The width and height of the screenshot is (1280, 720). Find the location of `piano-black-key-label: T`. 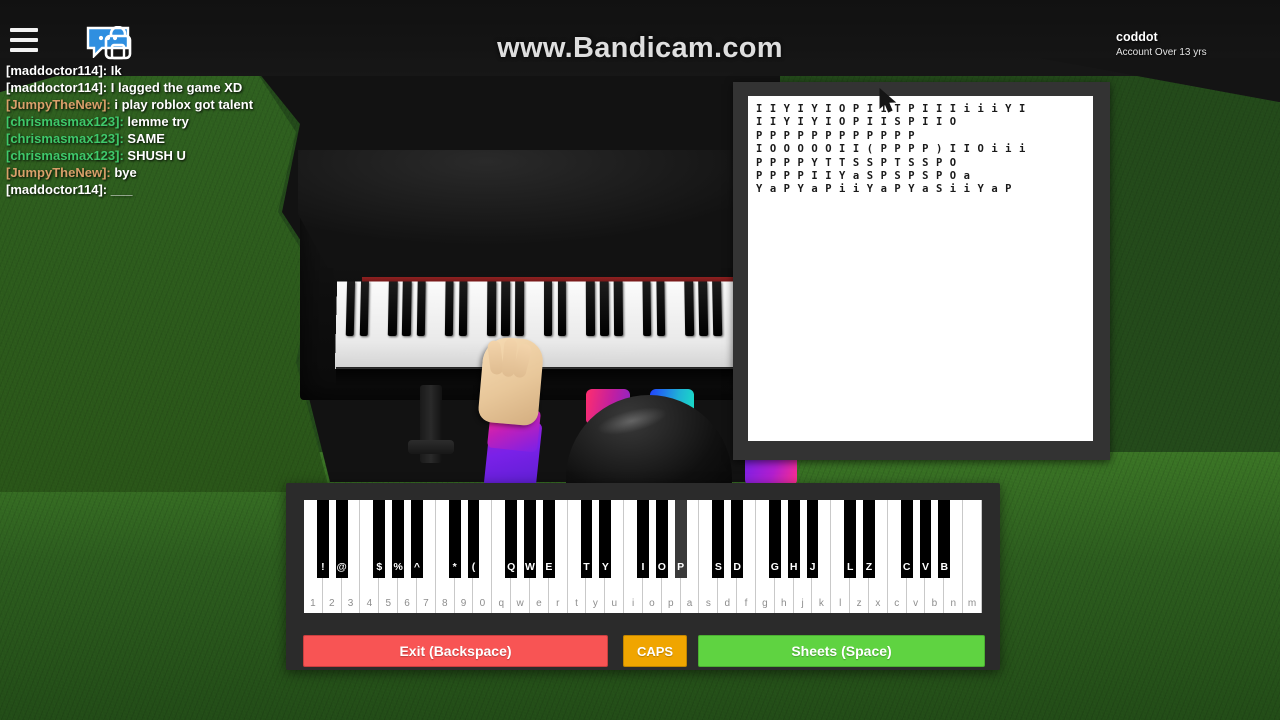

piano-black-key-label: T is located at coordinates (586, 567).